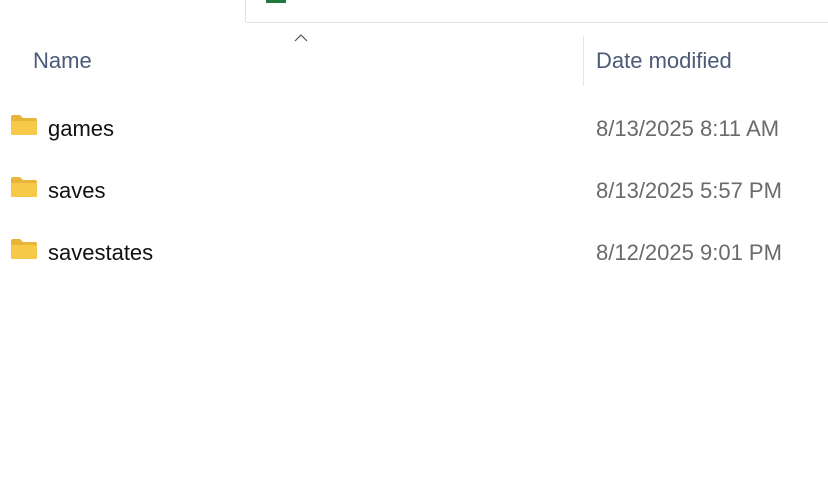  I want to click on column-header-row: Name Date modified, so click(414, 61).